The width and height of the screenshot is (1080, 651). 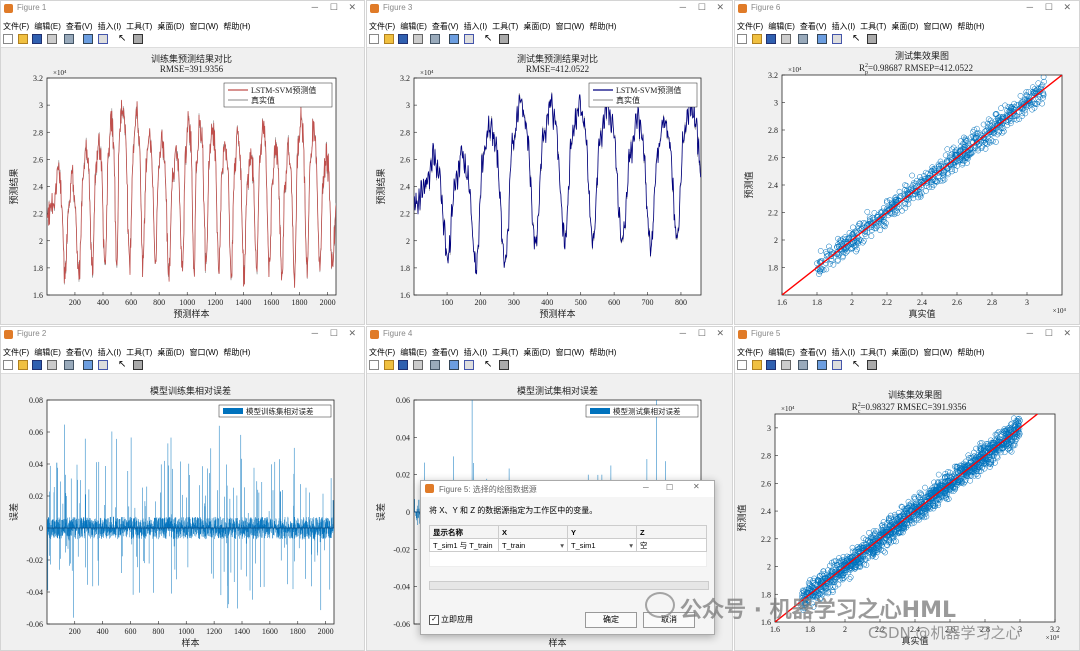 I want to click on table-scrollbar, so click(x=569, y=585).